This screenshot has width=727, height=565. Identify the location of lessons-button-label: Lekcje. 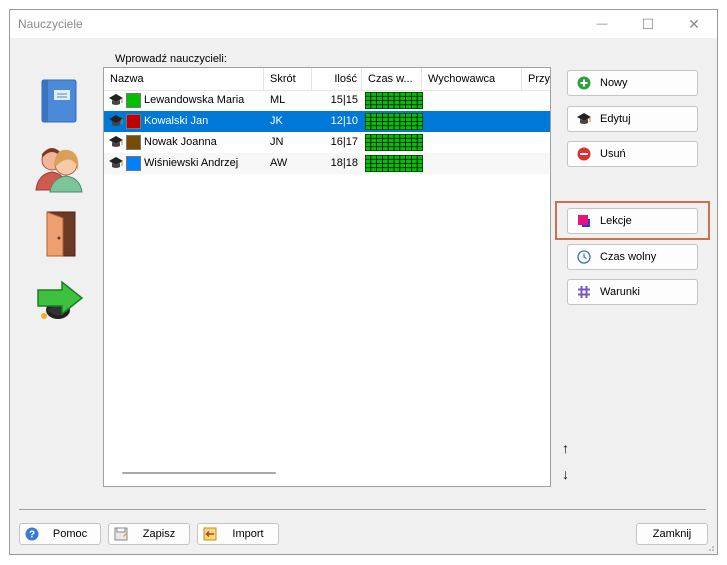
(616, 221).